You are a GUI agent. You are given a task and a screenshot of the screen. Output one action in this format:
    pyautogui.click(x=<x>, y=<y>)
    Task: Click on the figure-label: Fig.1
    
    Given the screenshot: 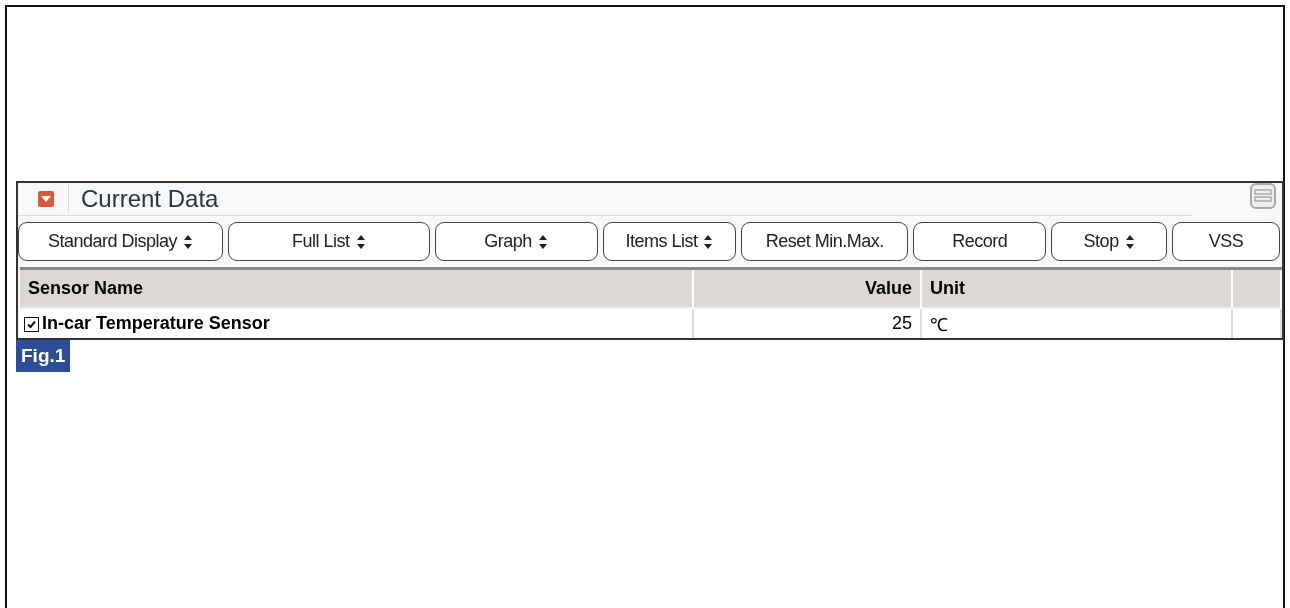 What is the action you would take?
    pyautogui.click(x=43, y=356)
    